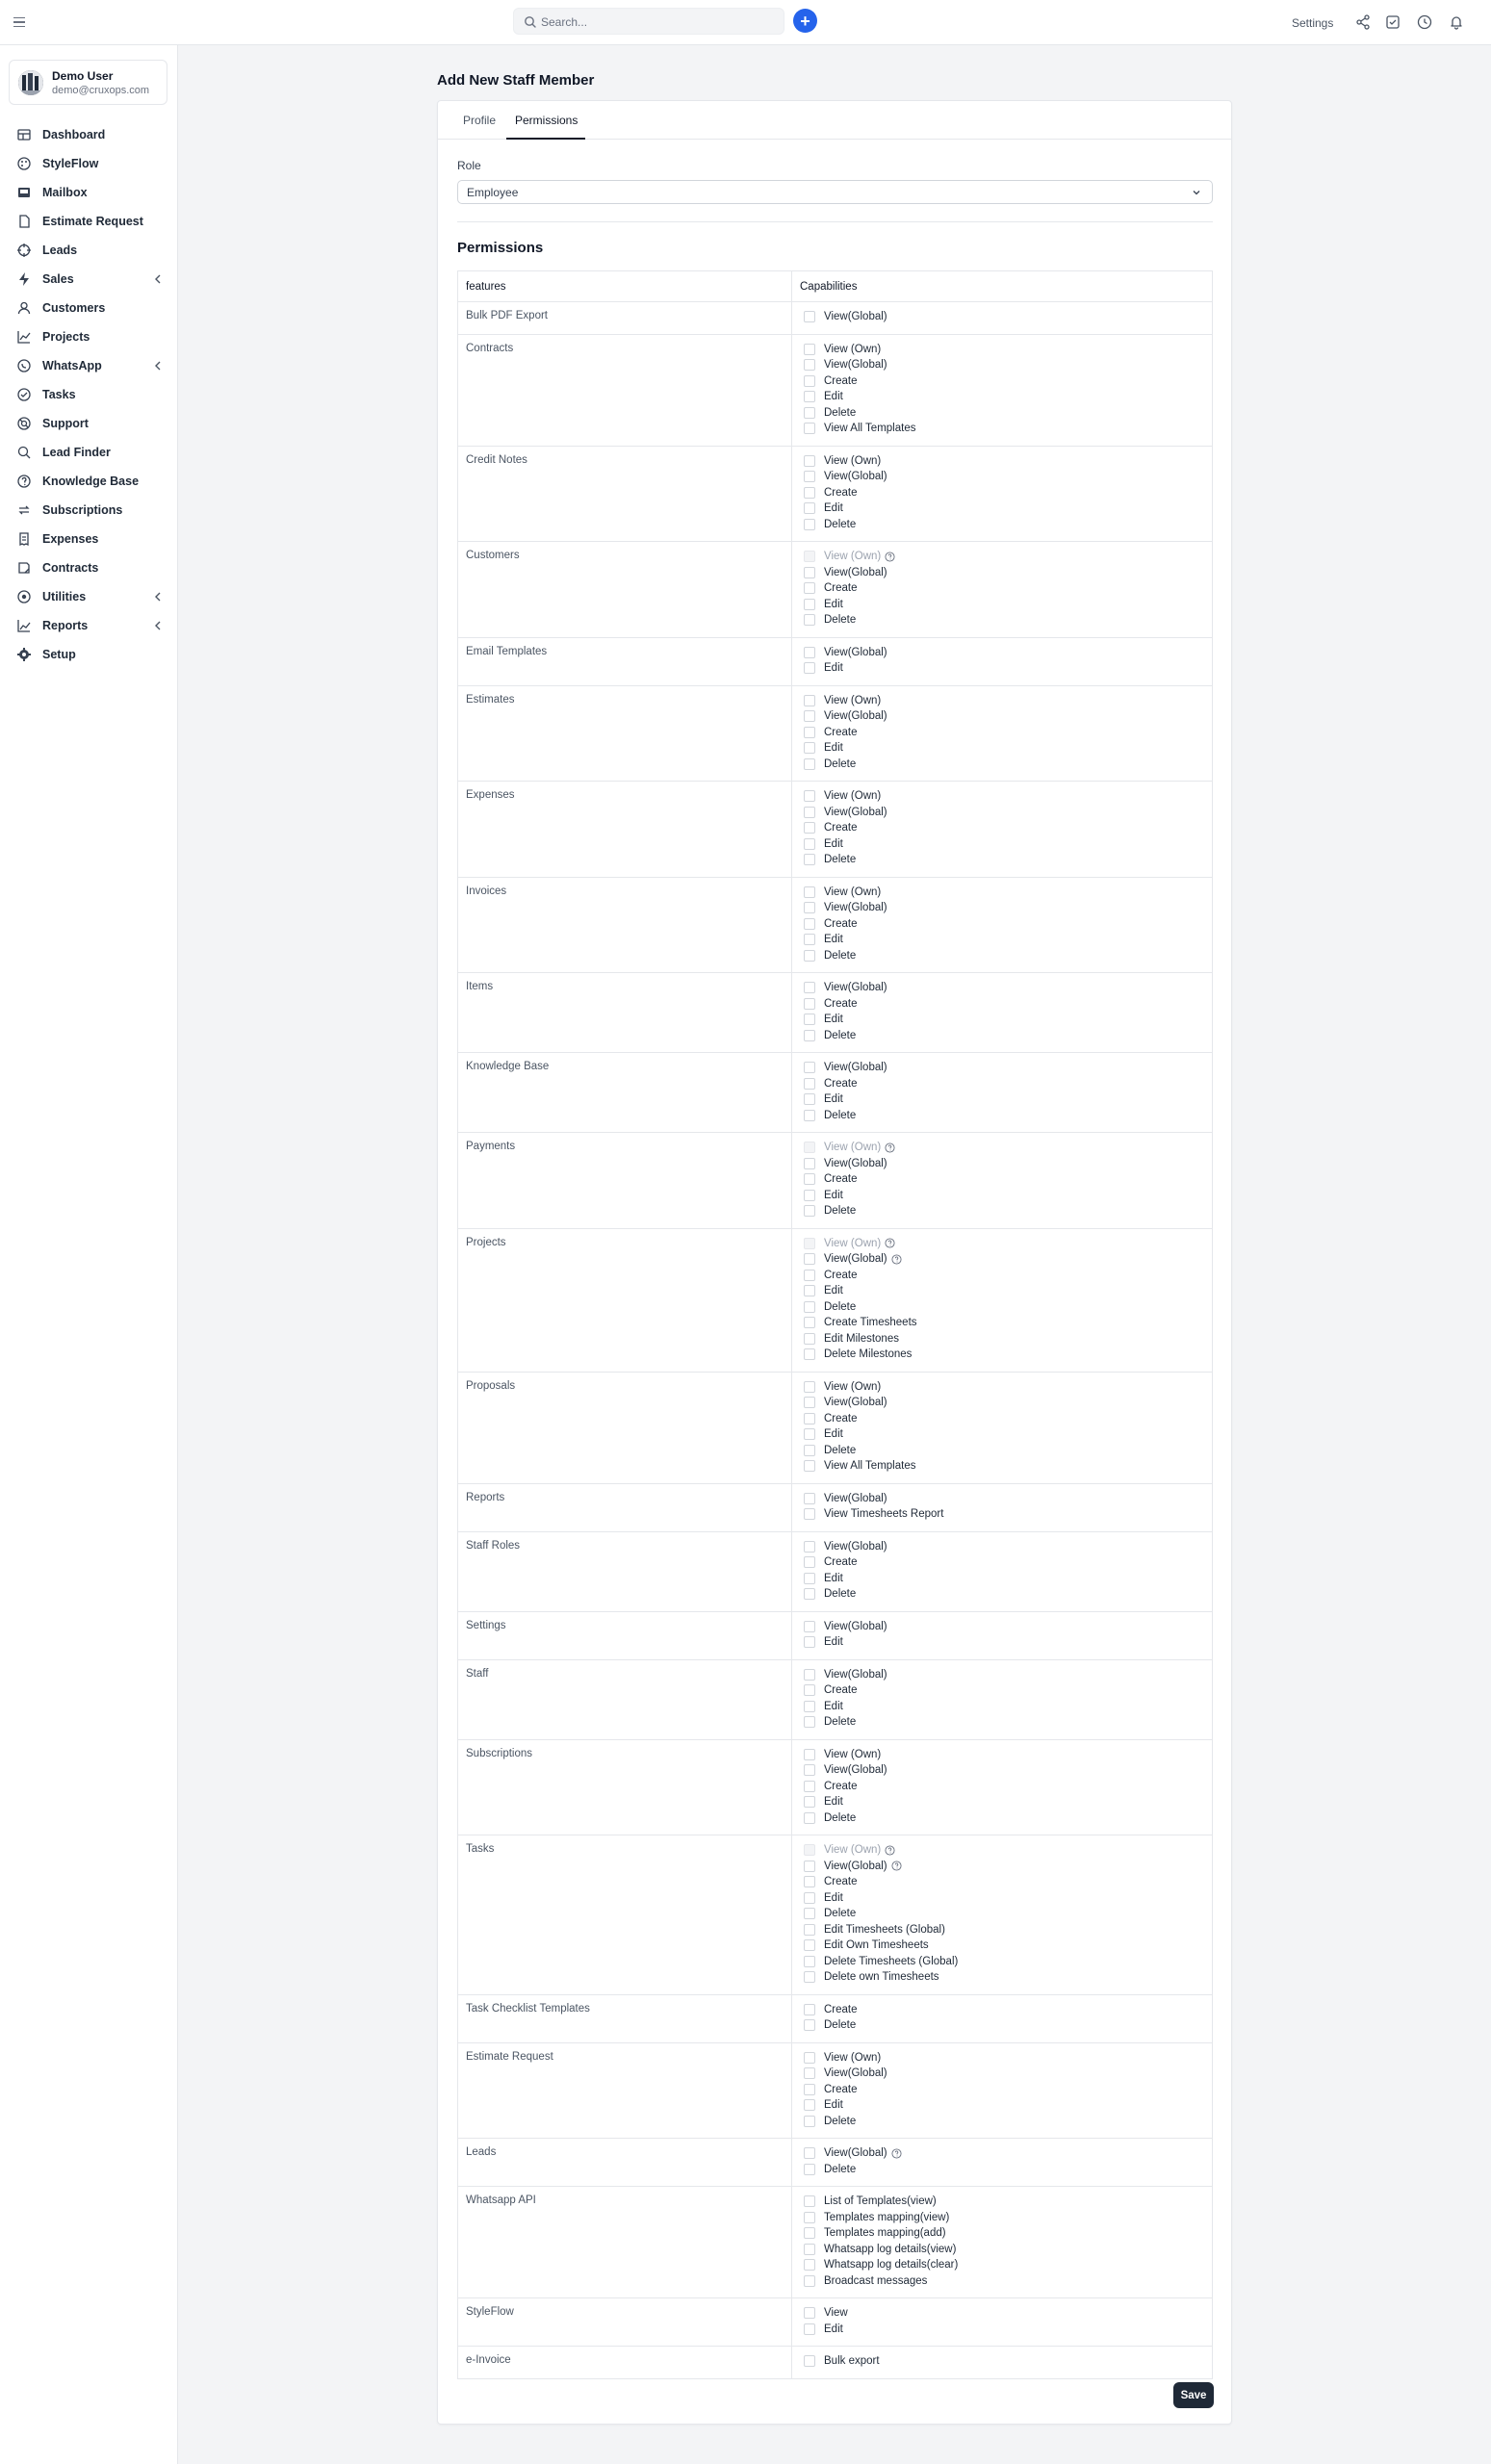  I want to click on task-checkbox-icon, so click(1392, 22).